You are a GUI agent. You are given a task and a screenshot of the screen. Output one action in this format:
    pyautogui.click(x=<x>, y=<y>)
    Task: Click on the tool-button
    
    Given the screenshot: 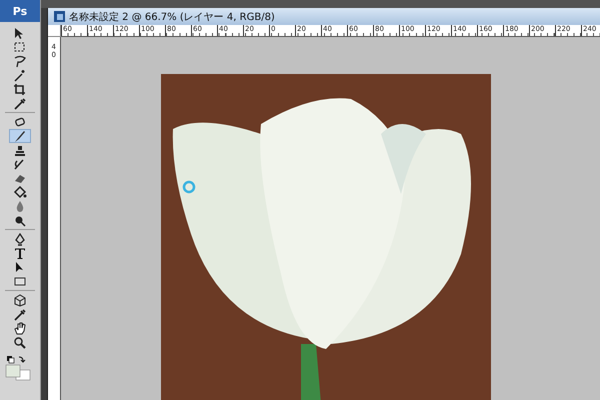 What is the action you would take?
    pyautogui.click(x=20, y=136)
    